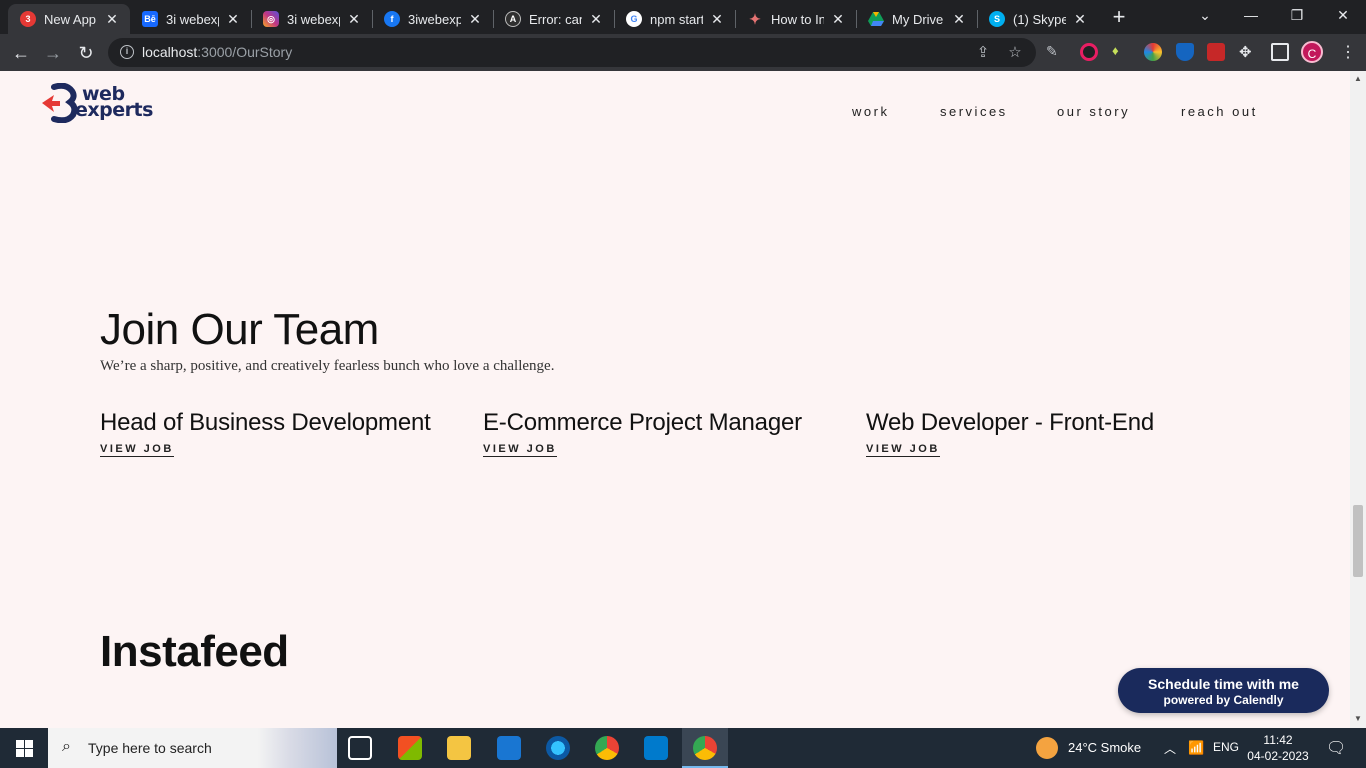  I want to click on job-card: E-Commerce Project Manager VIEW JOB, so click(668, 433).